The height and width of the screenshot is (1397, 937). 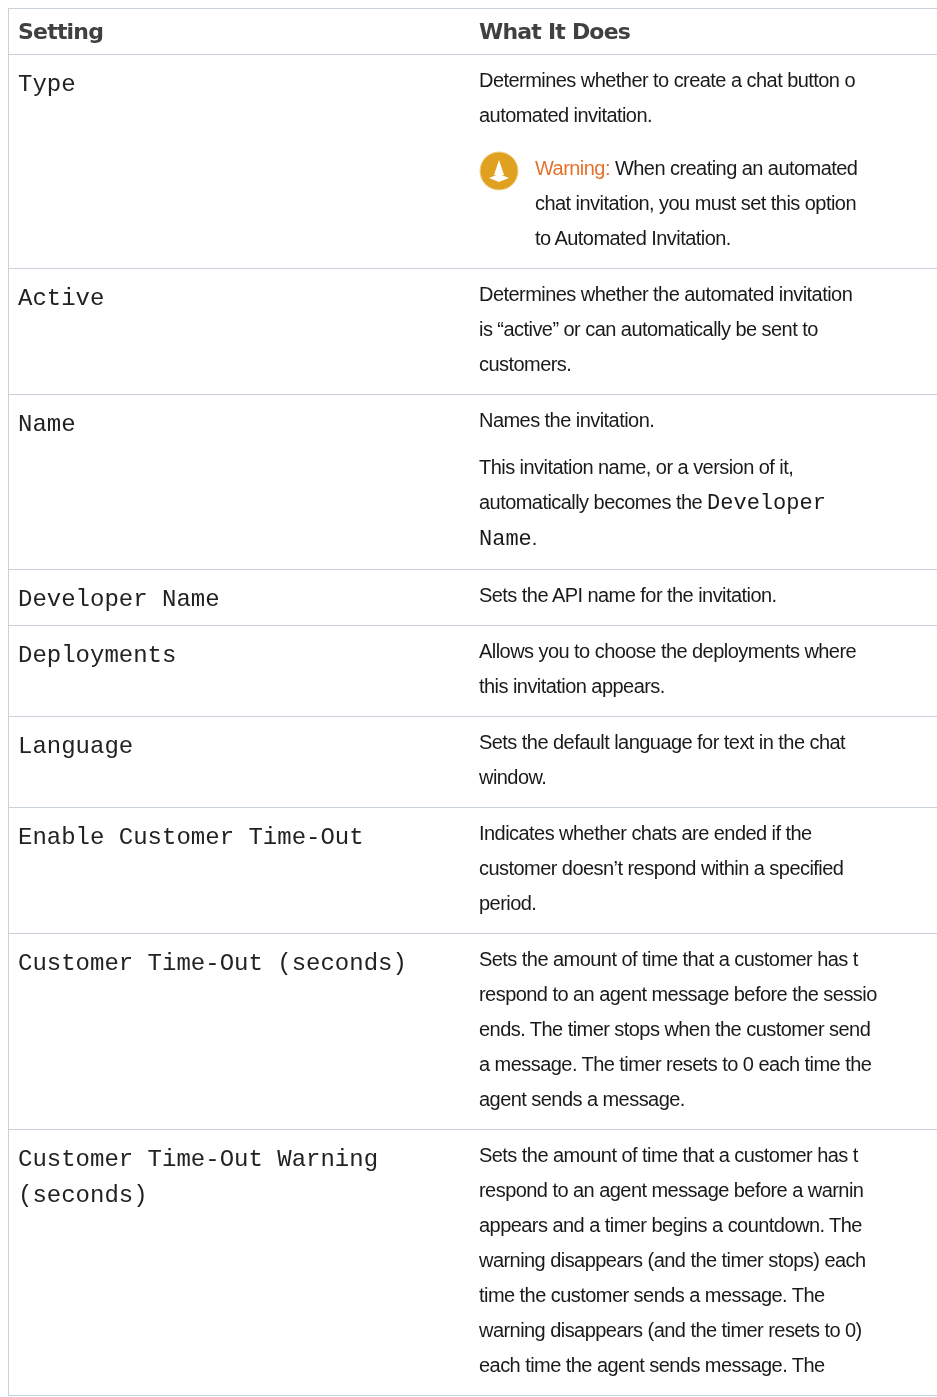 I want to click on setting-name: Enable Customer Time-Out, so click(x=191, y=838).